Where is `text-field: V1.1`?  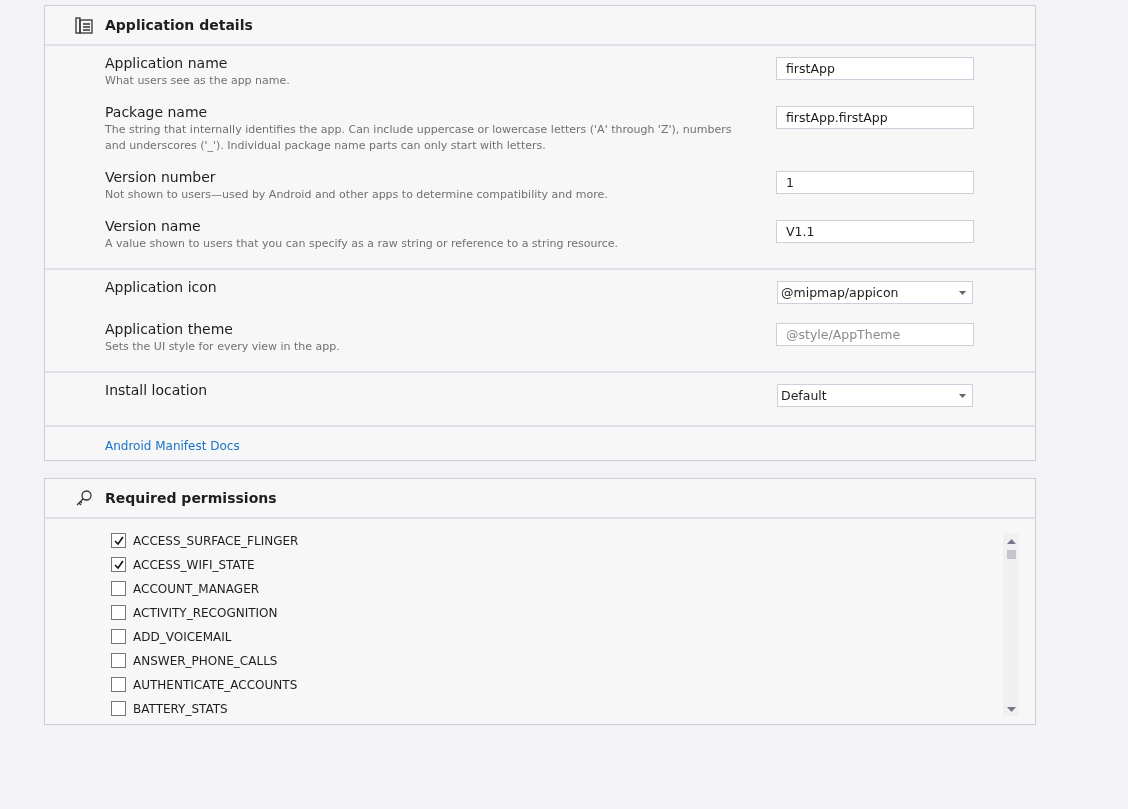
text-field: V1.1 is located at coordinates (875, 231).